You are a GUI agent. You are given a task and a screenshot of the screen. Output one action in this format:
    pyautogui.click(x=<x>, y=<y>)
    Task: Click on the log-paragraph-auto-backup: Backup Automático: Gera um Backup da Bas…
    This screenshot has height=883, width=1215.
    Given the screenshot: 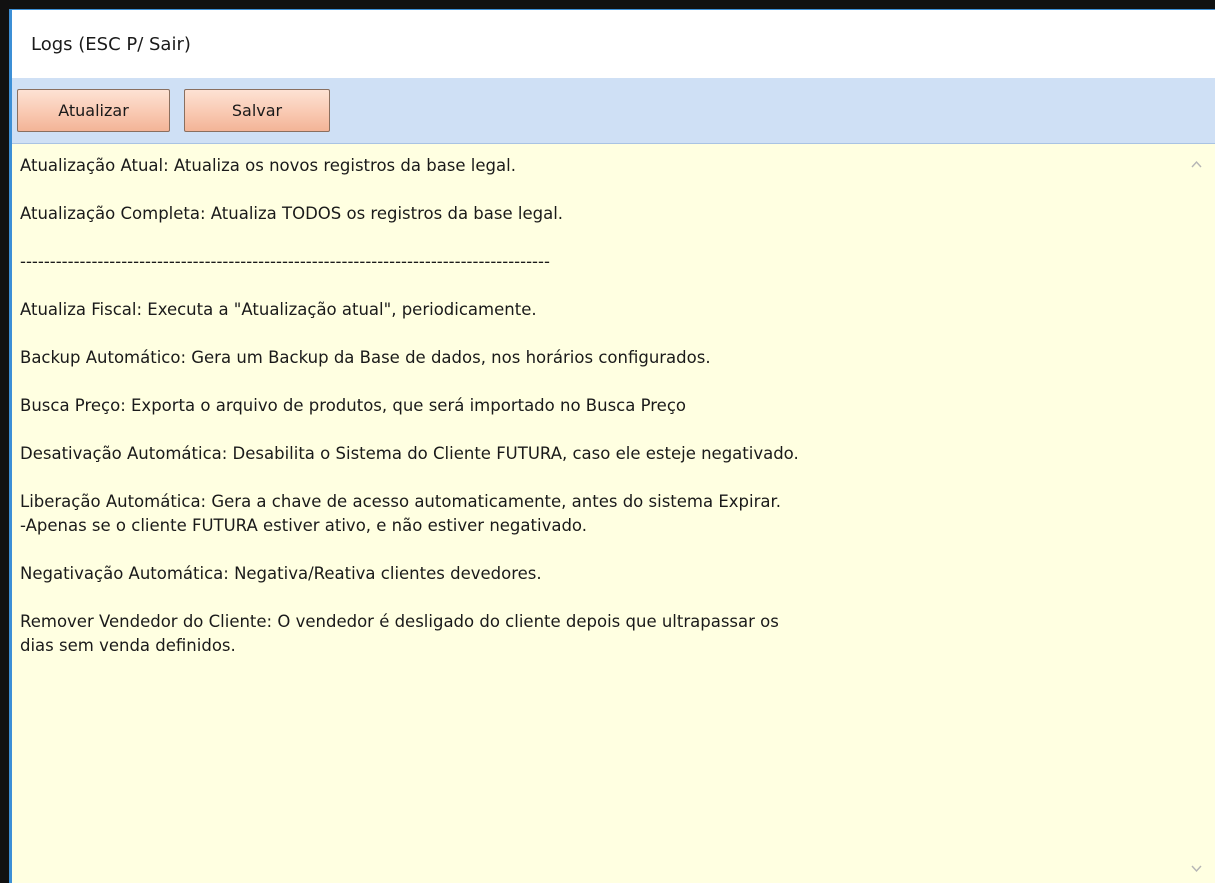 What is the action you would take?
    pyautogui.click(x=365, y=357)
    